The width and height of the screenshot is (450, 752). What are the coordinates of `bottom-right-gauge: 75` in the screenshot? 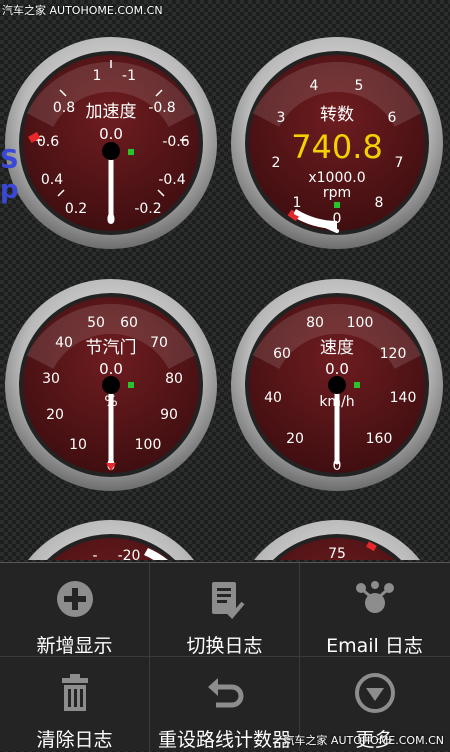 It's located at (337, 540).